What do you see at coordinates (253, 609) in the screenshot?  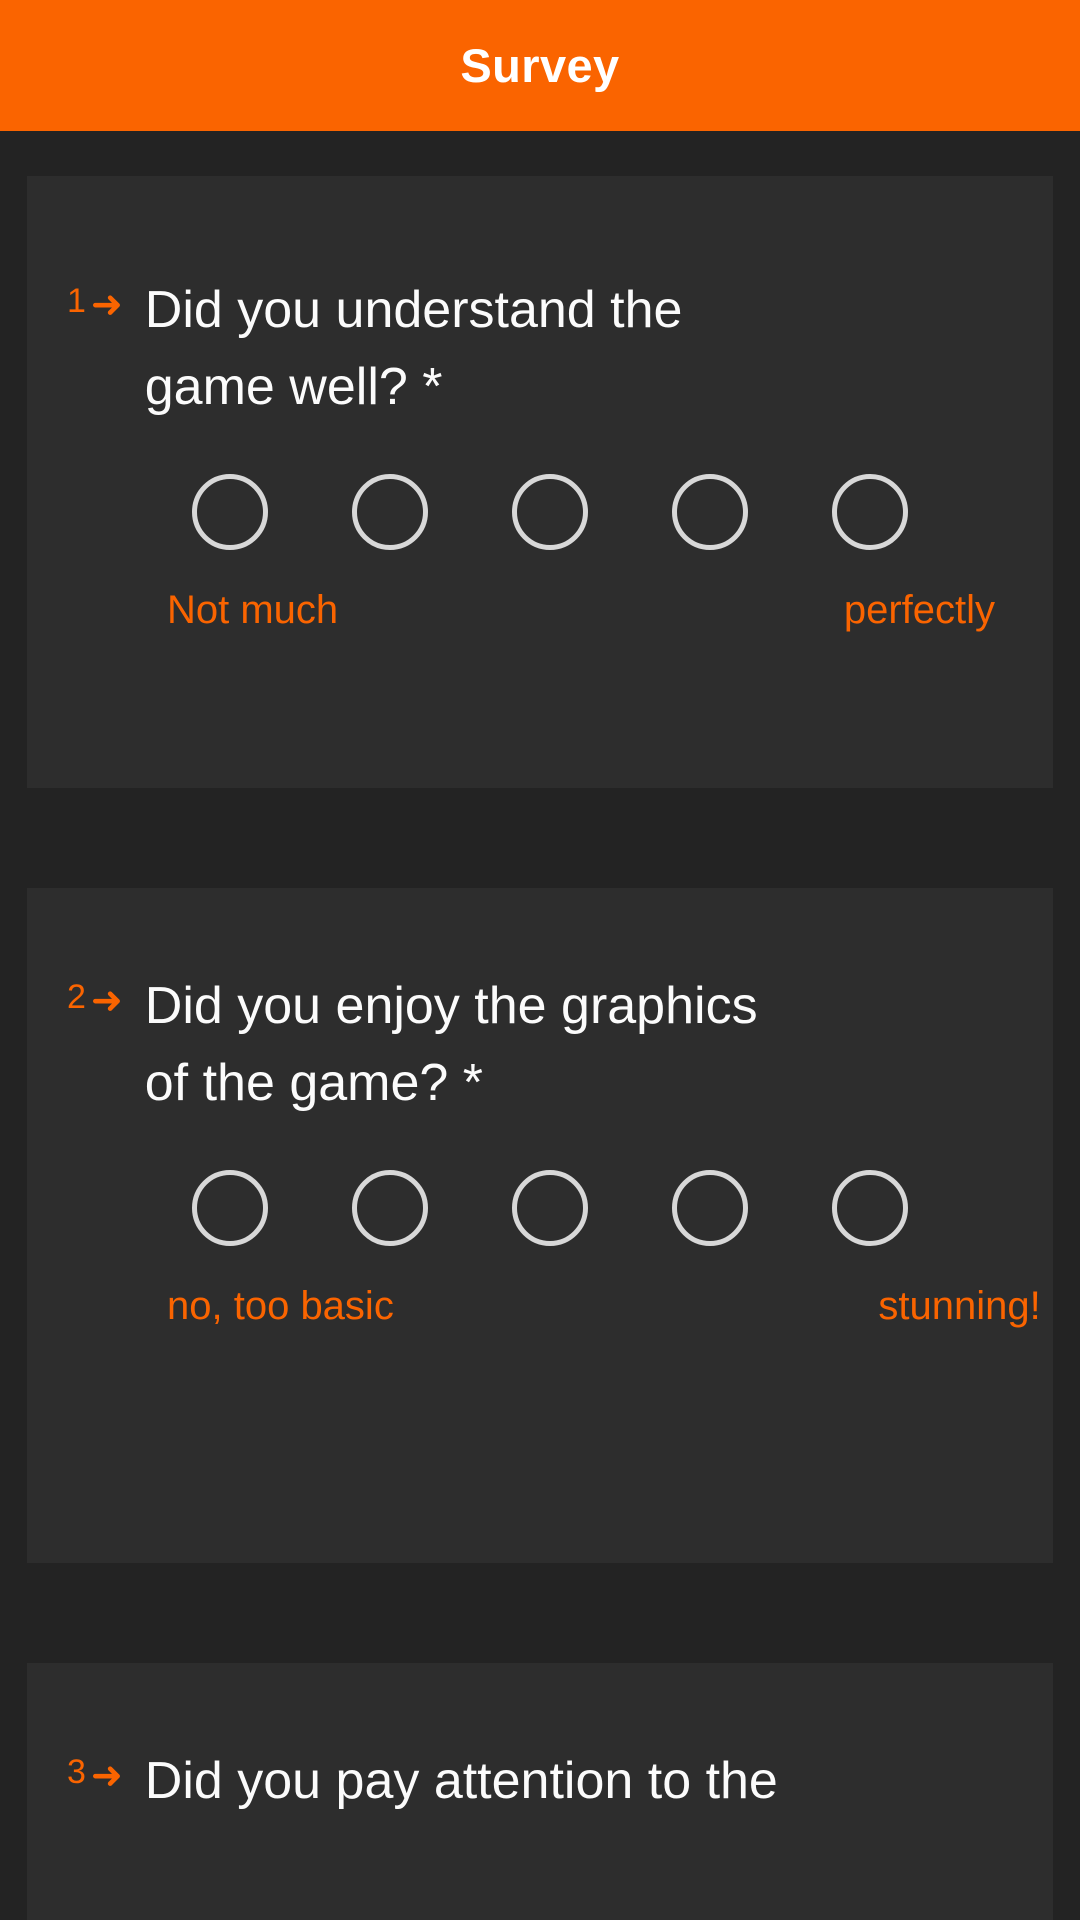 I see `scale-label-low-1: Not much` at bounding box center [253, 609].